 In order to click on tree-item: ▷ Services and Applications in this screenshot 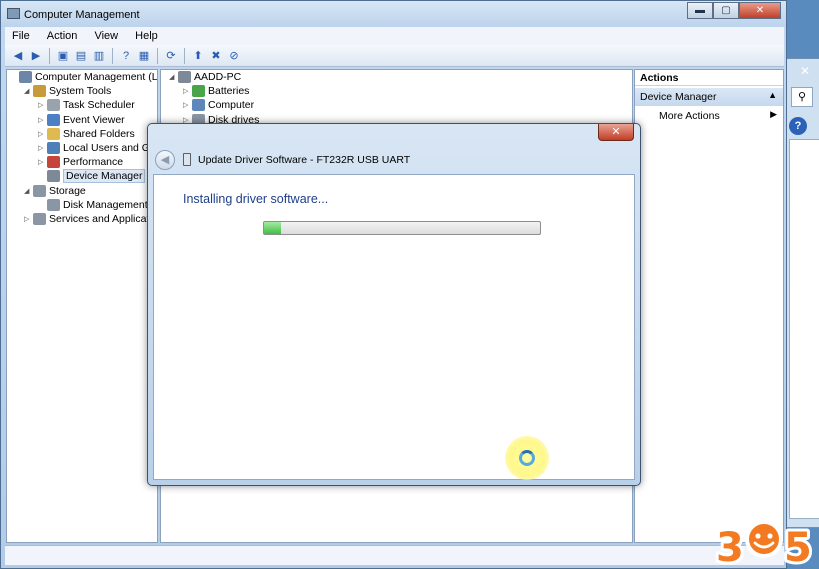, I will do `click(91, 219)`.